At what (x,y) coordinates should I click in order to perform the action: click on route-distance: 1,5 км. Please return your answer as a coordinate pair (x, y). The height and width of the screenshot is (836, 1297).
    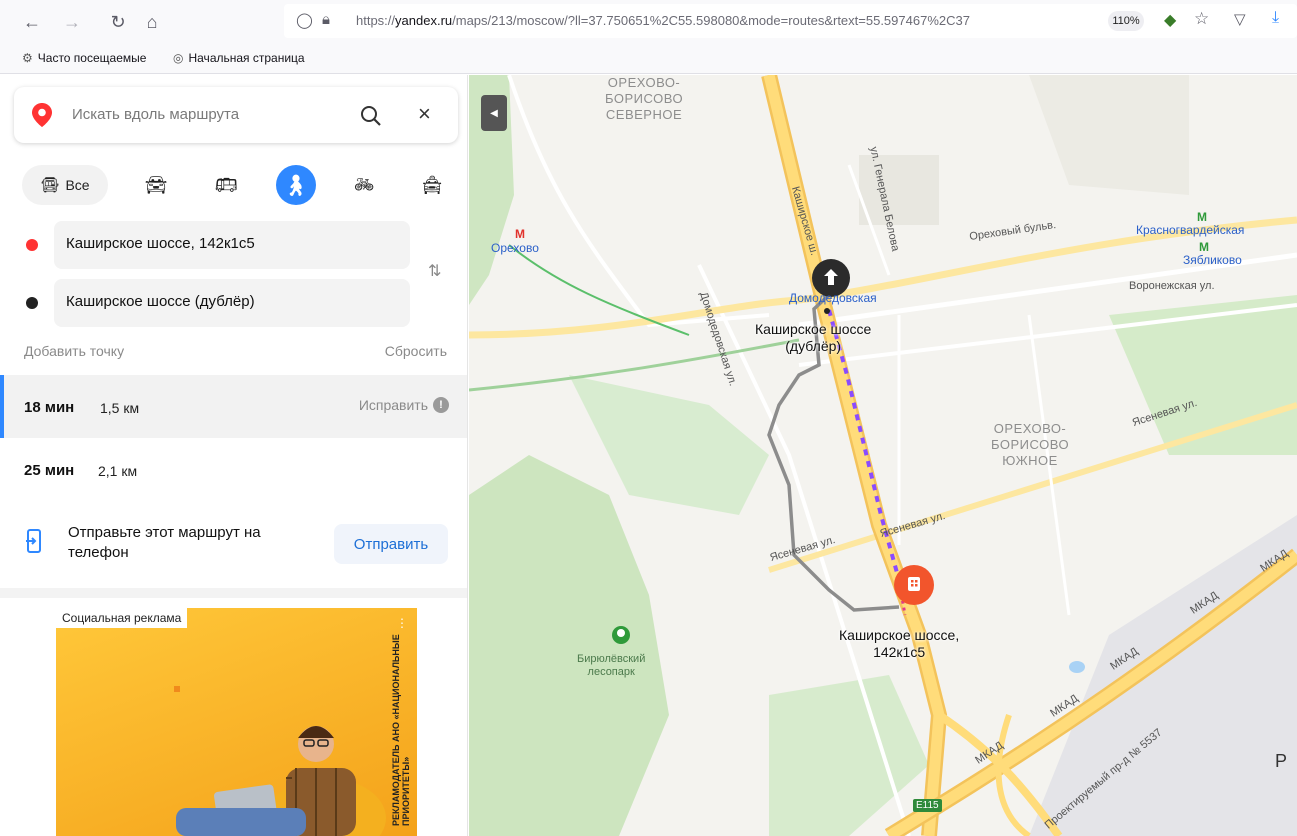
    Looking at the image, I should click on (120, 408).